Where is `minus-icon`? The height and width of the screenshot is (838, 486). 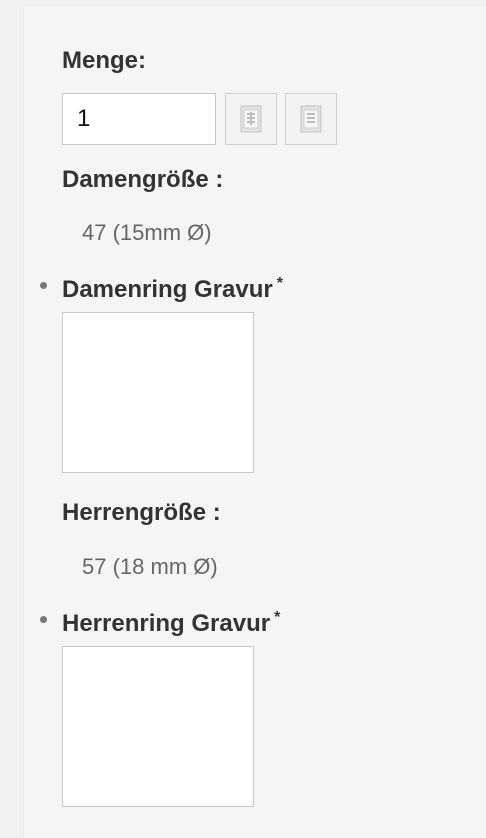 minus-icon is located at coordinates (311, 119).